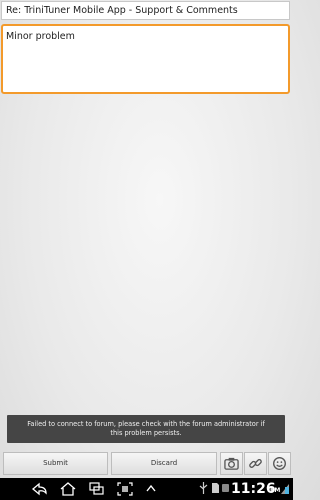 Image resolution: width=320 pixels, height=500 pixels. I want to click on home-icon, so click(68, 489).